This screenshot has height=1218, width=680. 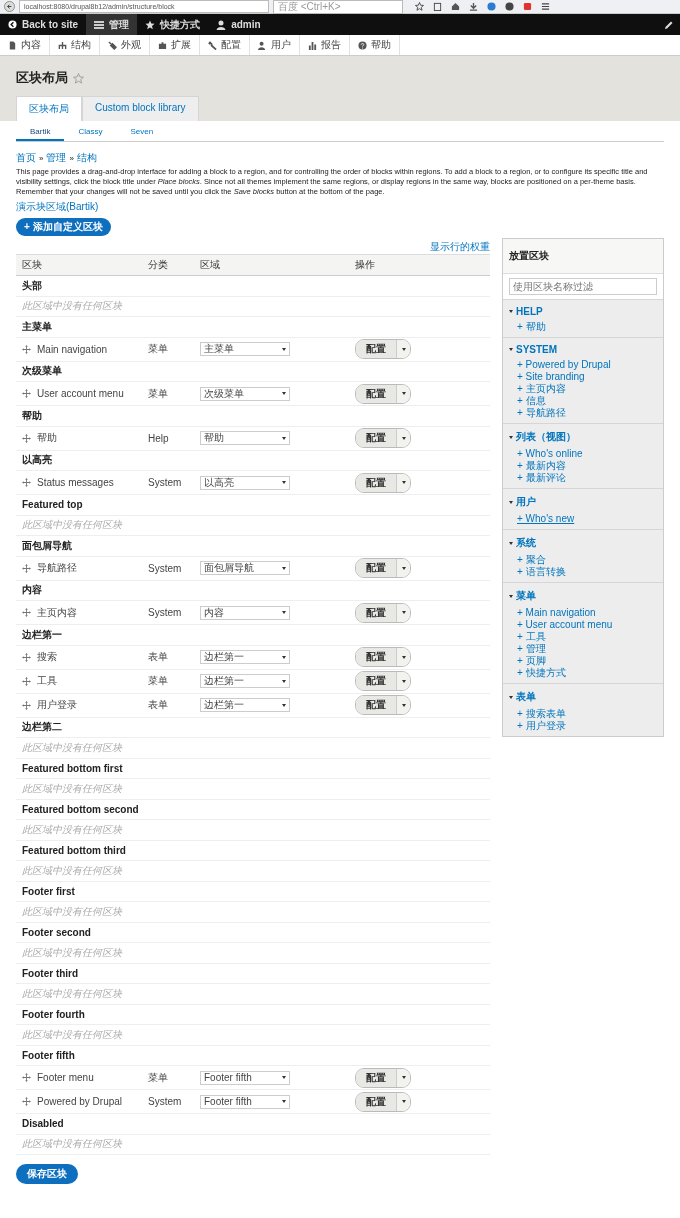 I want to click on breadcrumb-link: 管理, so click(x=56, y=158).